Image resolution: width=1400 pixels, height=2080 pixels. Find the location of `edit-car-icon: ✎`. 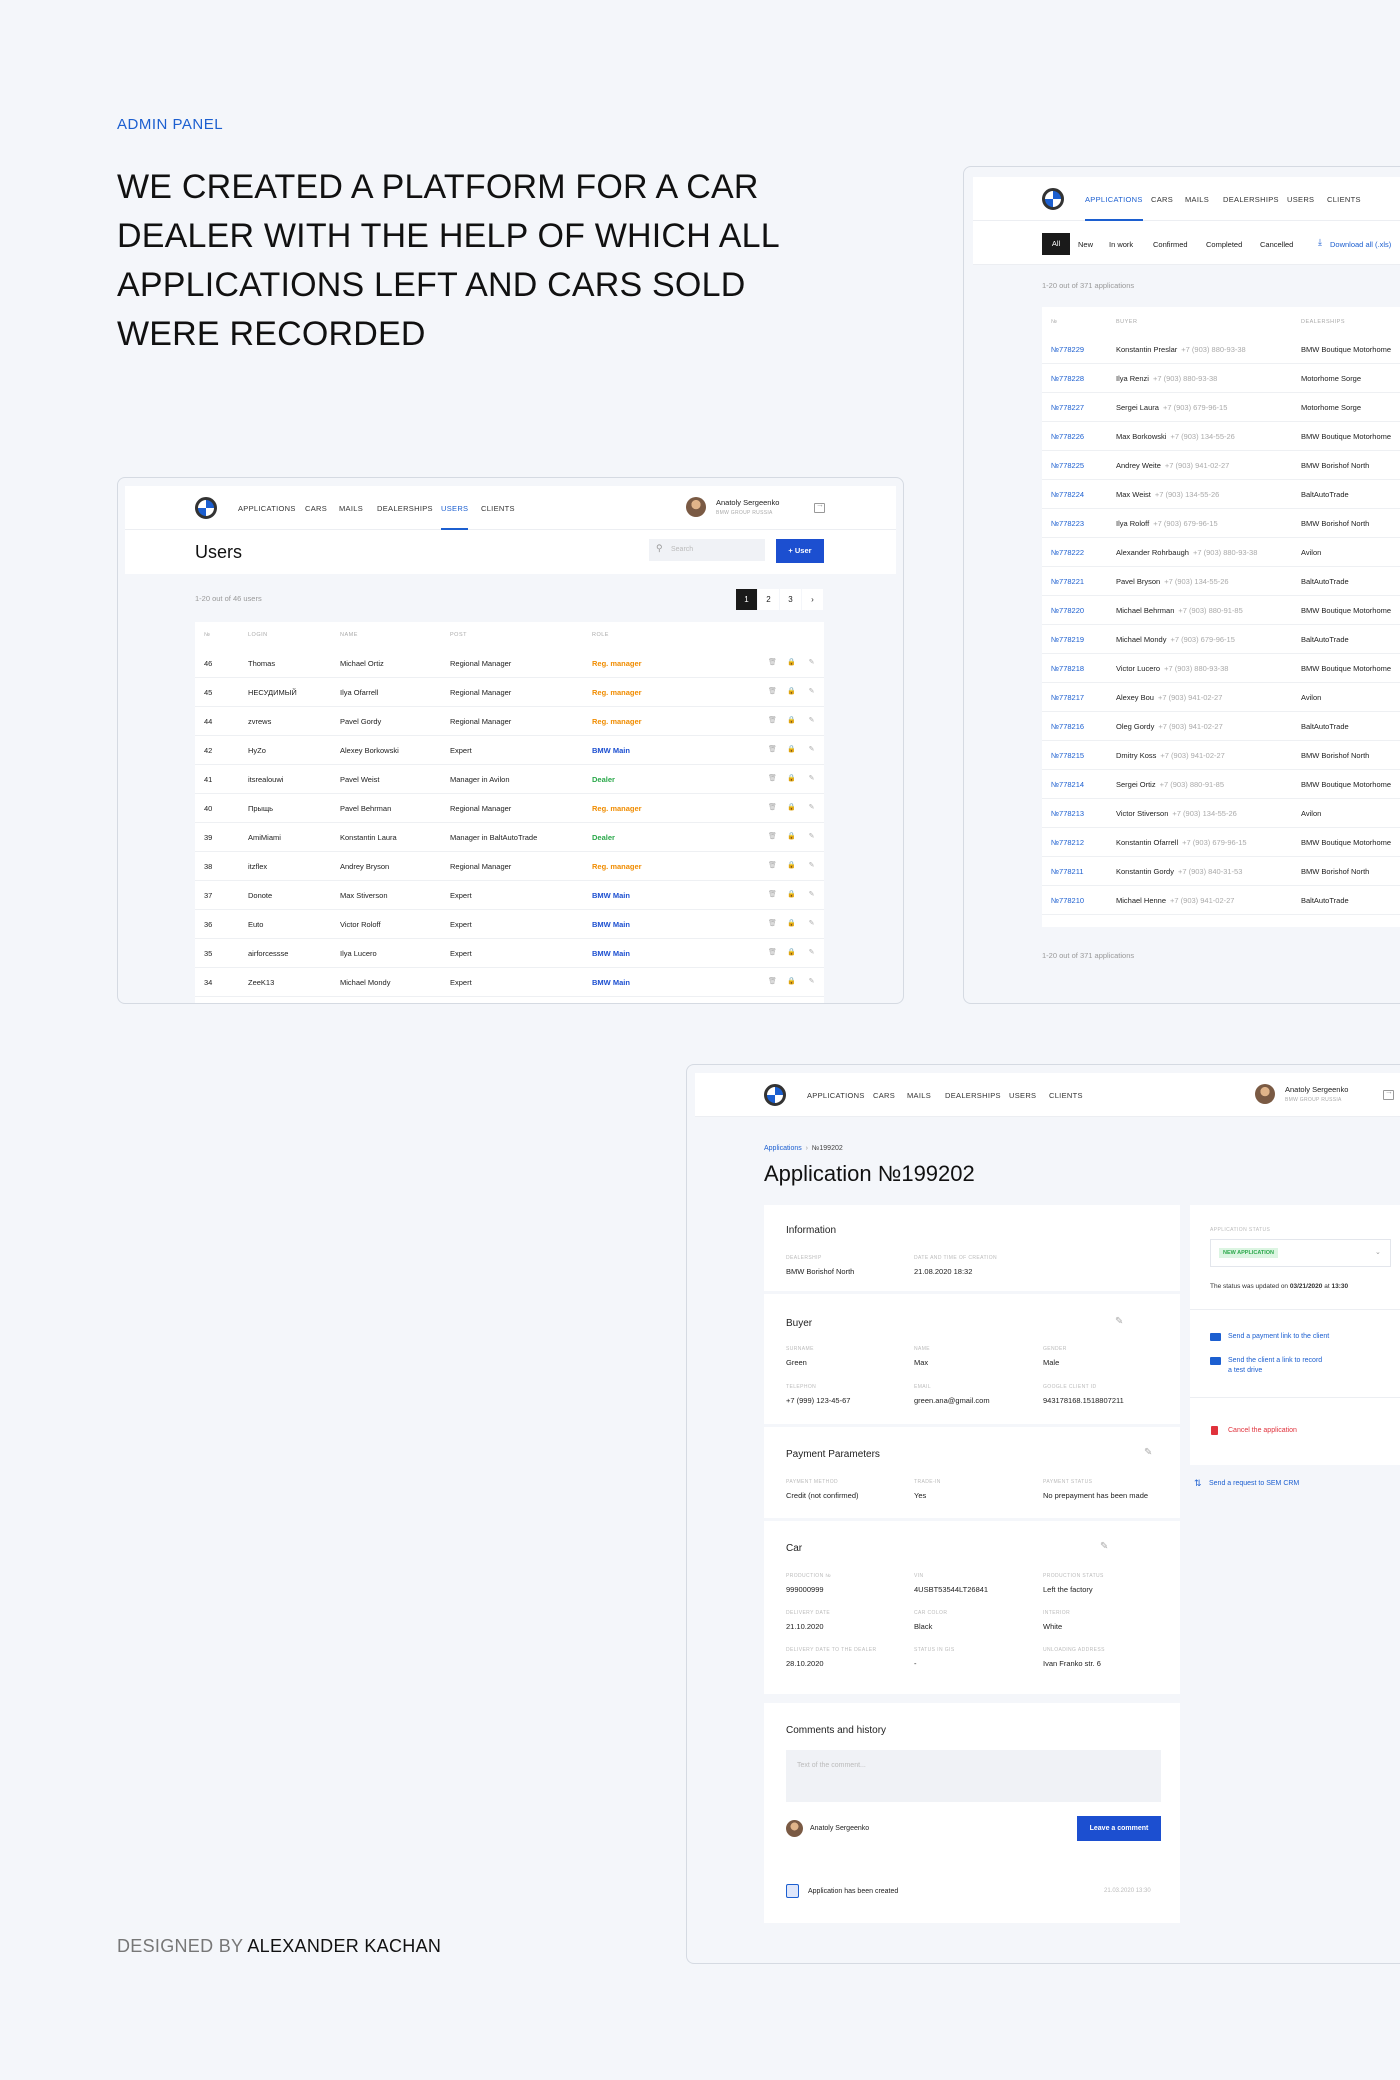

edit-car-icon: ✎ is located at coordinates (1104, 1546).